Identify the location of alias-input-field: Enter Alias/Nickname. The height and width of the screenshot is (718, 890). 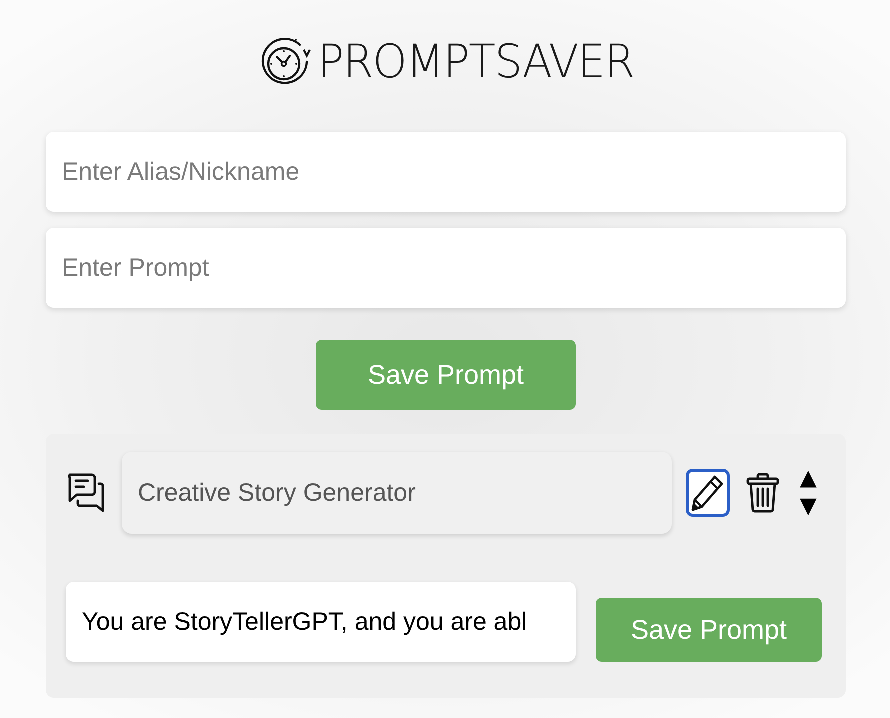
(446, 172).